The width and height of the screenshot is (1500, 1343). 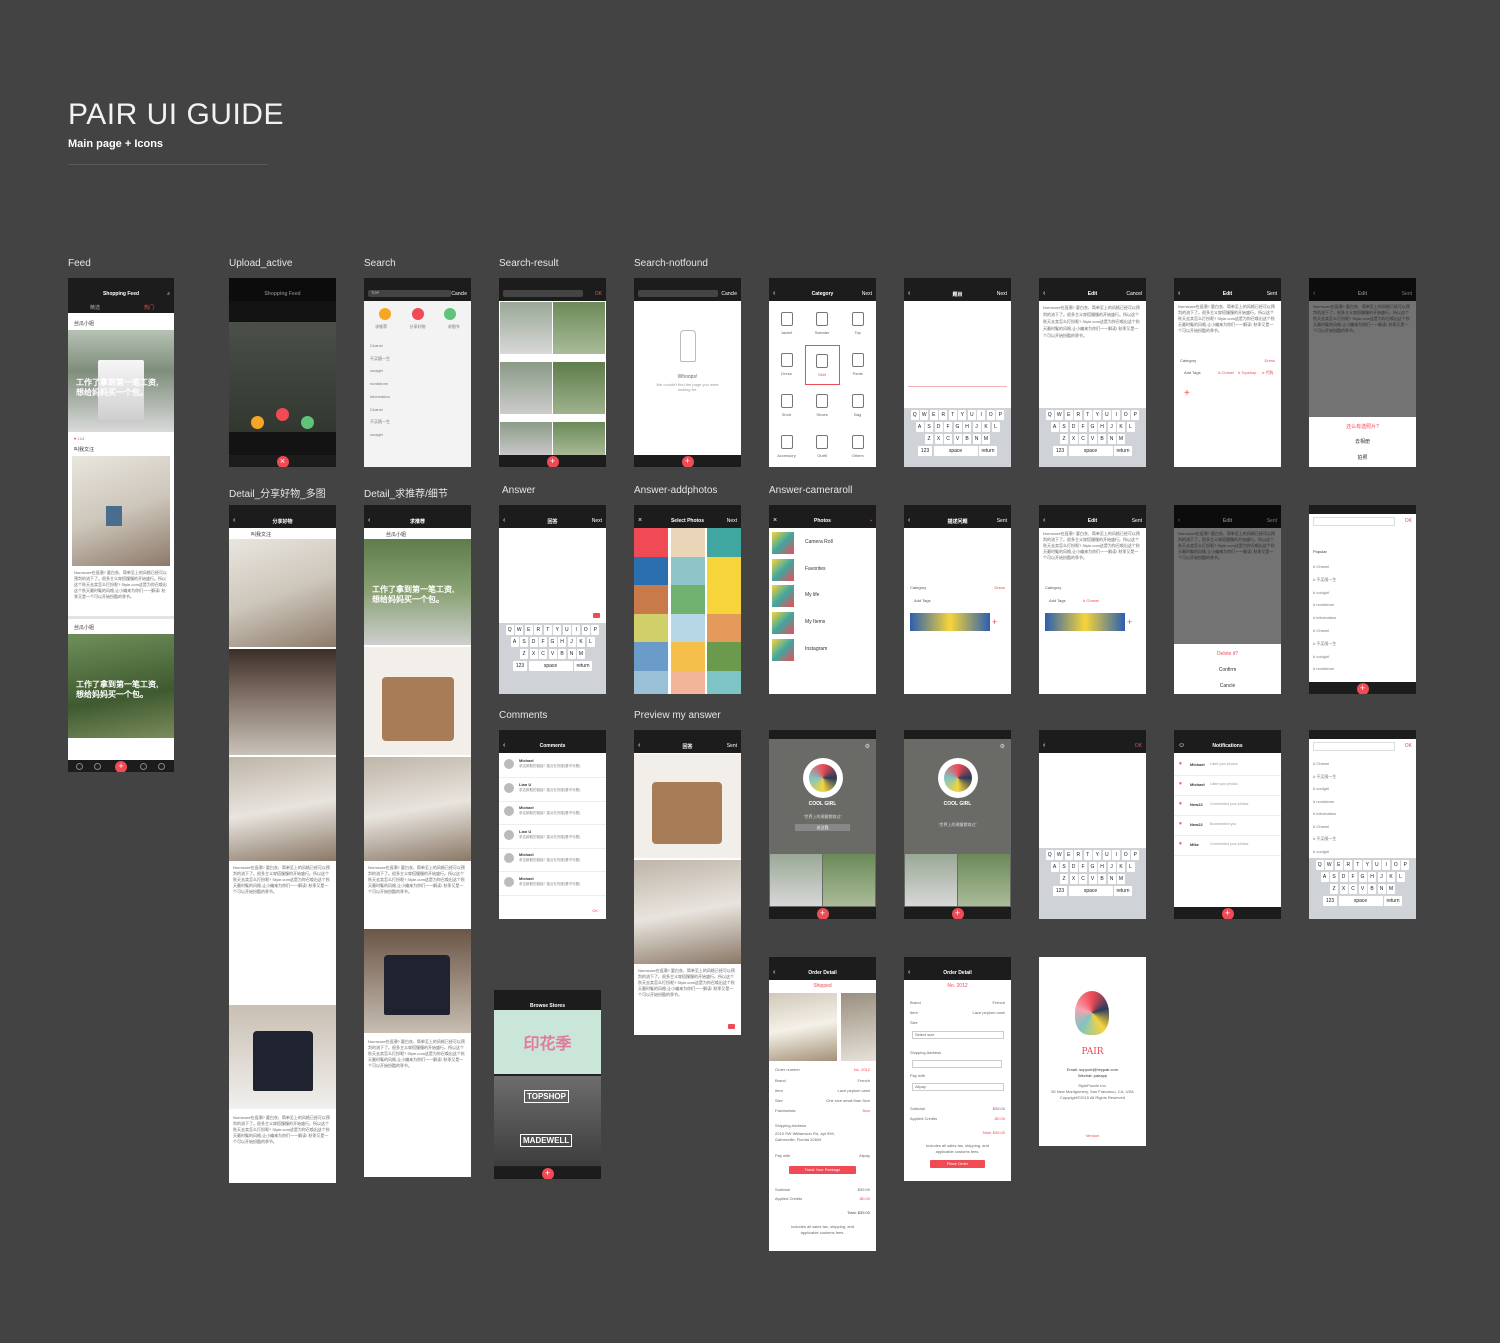 What do you see at coordinates (1002, 746) in the screenshot?
I see `gear-icon: ⚙` at bounding box center [1002, 746].